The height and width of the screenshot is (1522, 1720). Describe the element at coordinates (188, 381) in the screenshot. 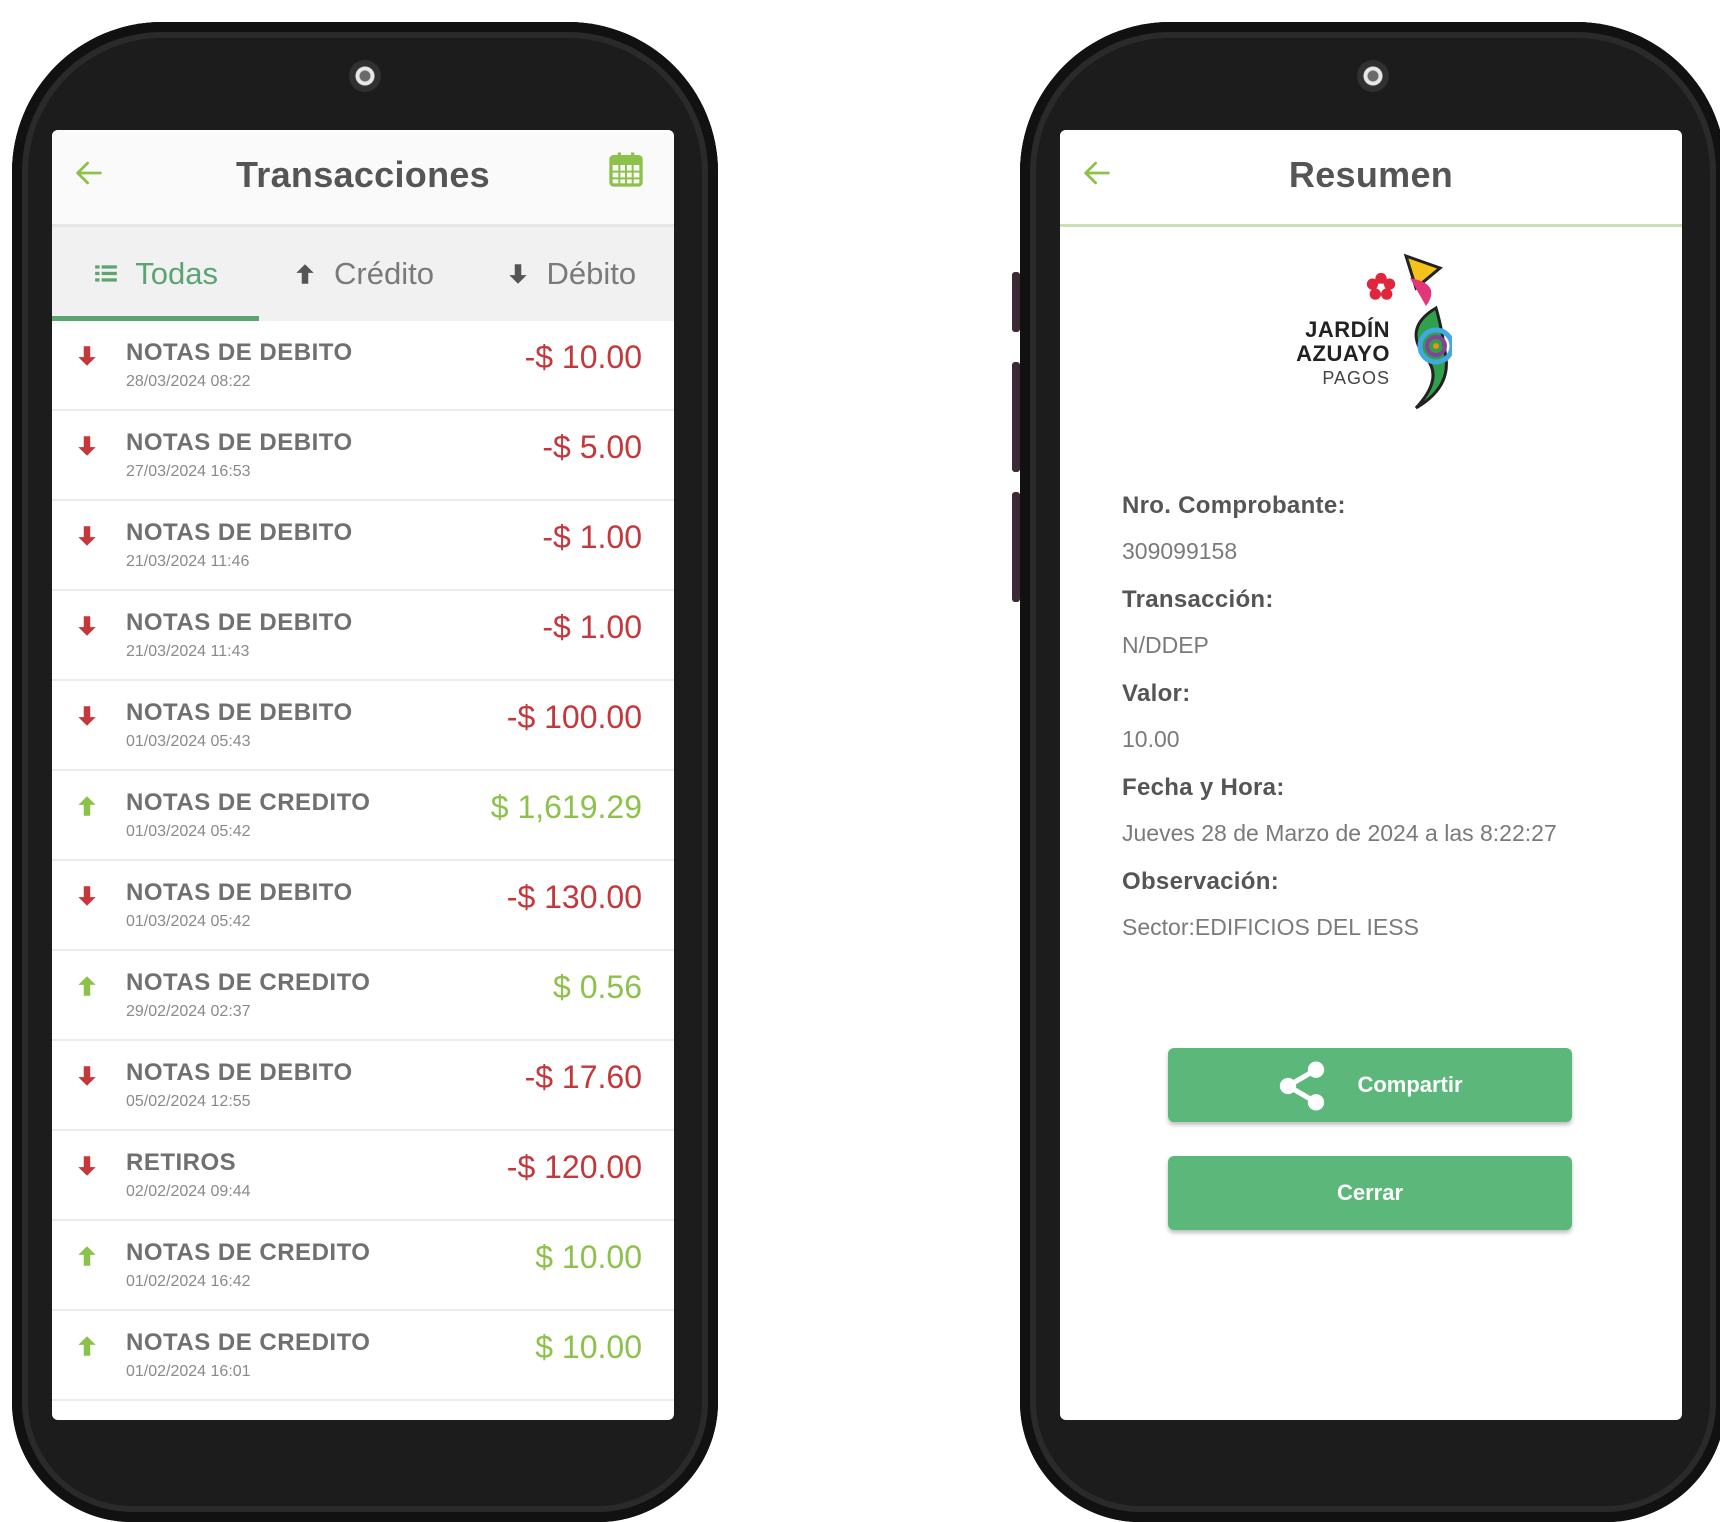

I see `transaction-date: 28/03/2024 08:22` at that location.